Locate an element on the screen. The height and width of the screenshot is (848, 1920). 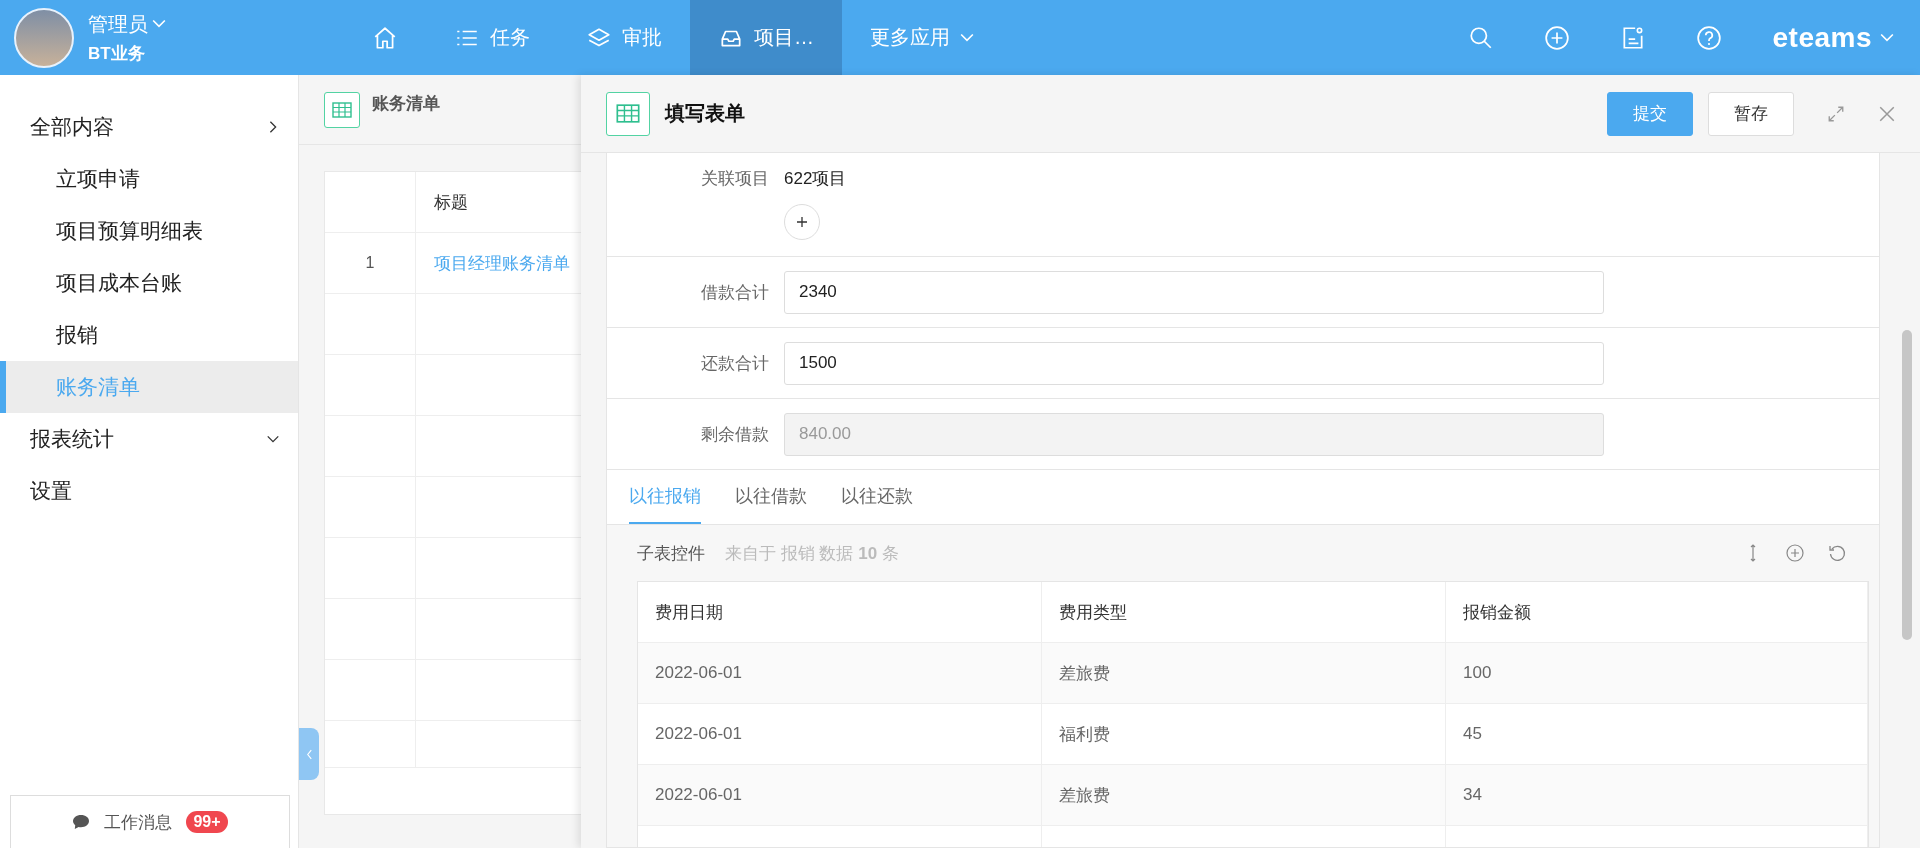
work-messages-button: 工作消息 99+ is located at coordinates (150, 821).